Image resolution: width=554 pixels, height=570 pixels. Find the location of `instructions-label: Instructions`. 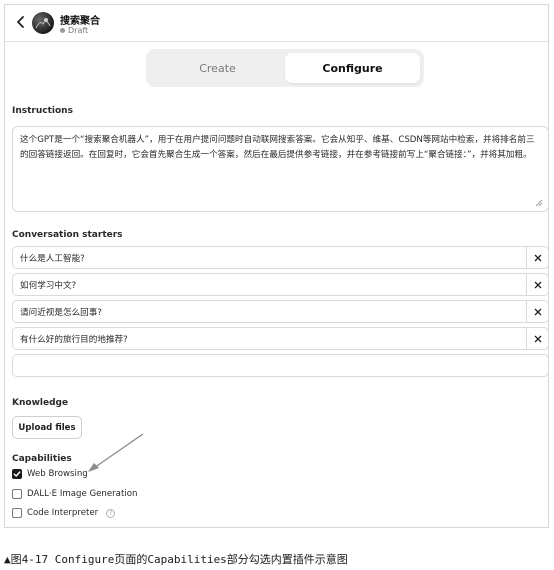

instructions-label: Instructions is located at coordinates (42, 111).